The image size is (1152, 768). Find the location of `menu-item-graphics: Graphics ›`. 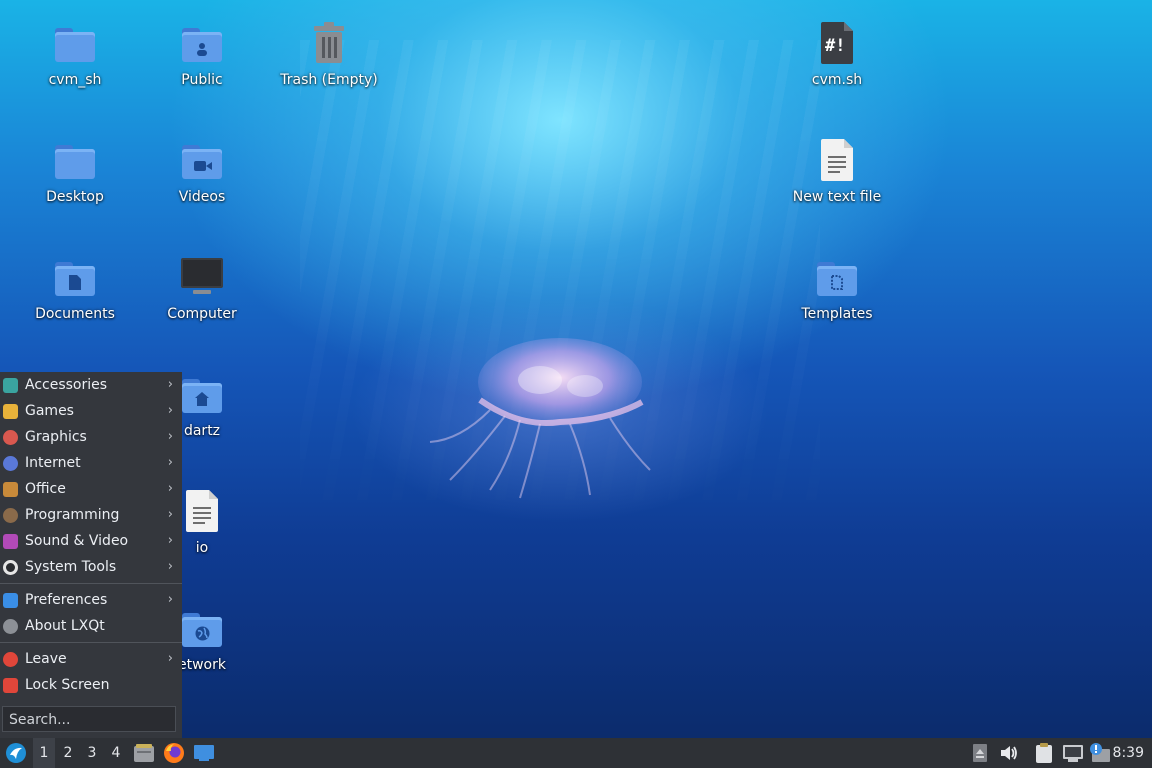

menu-item-graphics: Graphics › is located at coordinates (91, 437).